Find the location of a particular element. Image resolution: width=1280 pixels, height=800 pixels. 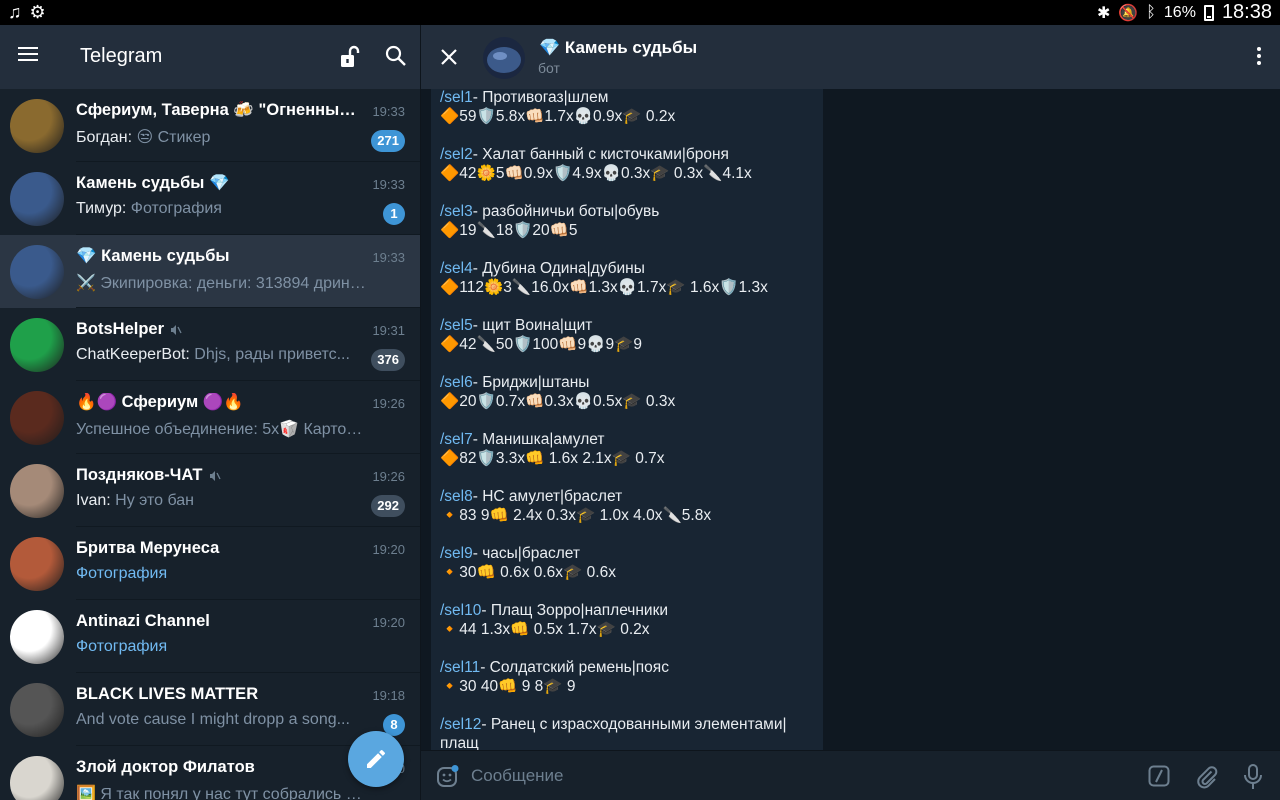

chat-header: 💎 Камень судьбы бот is located at coordinates (850, 57).